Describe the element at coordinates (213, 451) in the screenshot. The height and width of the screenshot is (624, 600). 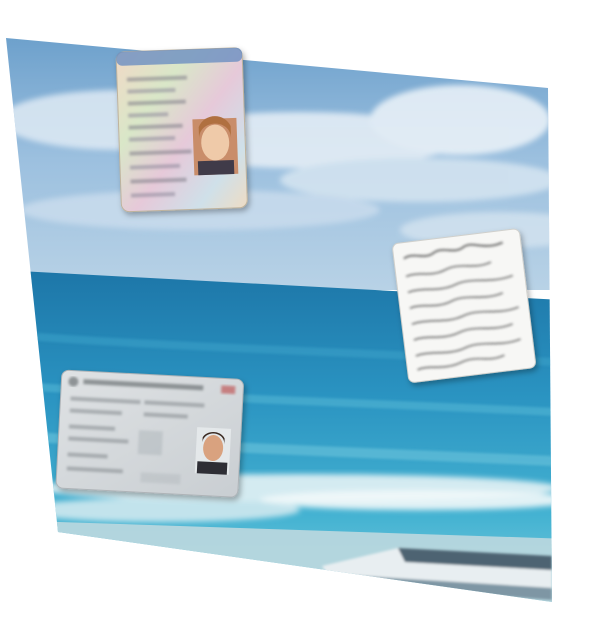
I see `man-portrait` at that location.